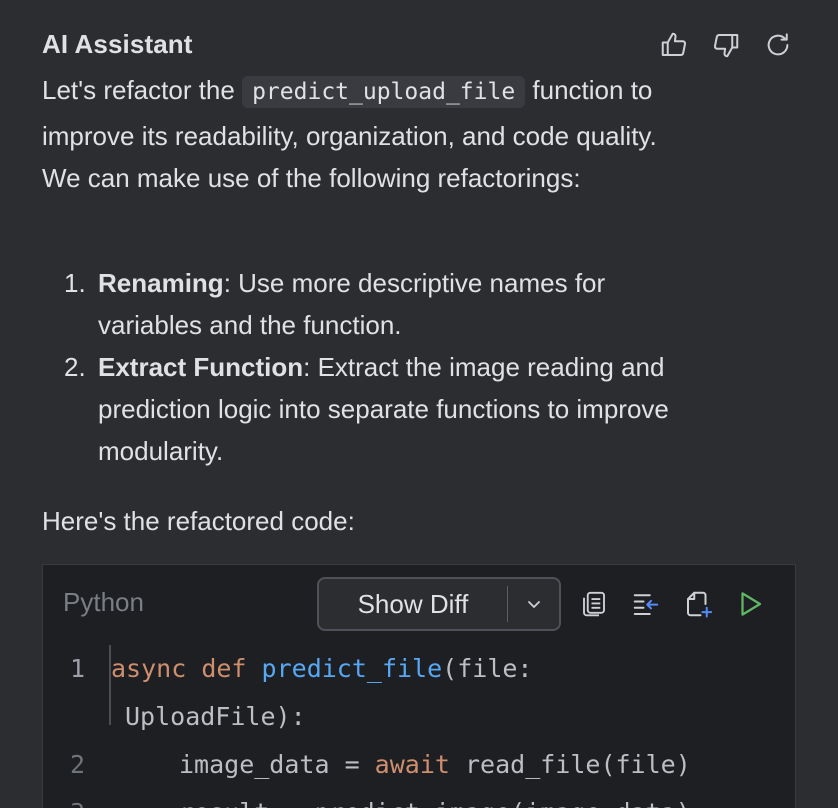  I want to click on code-toolbar, so click(679, 604).